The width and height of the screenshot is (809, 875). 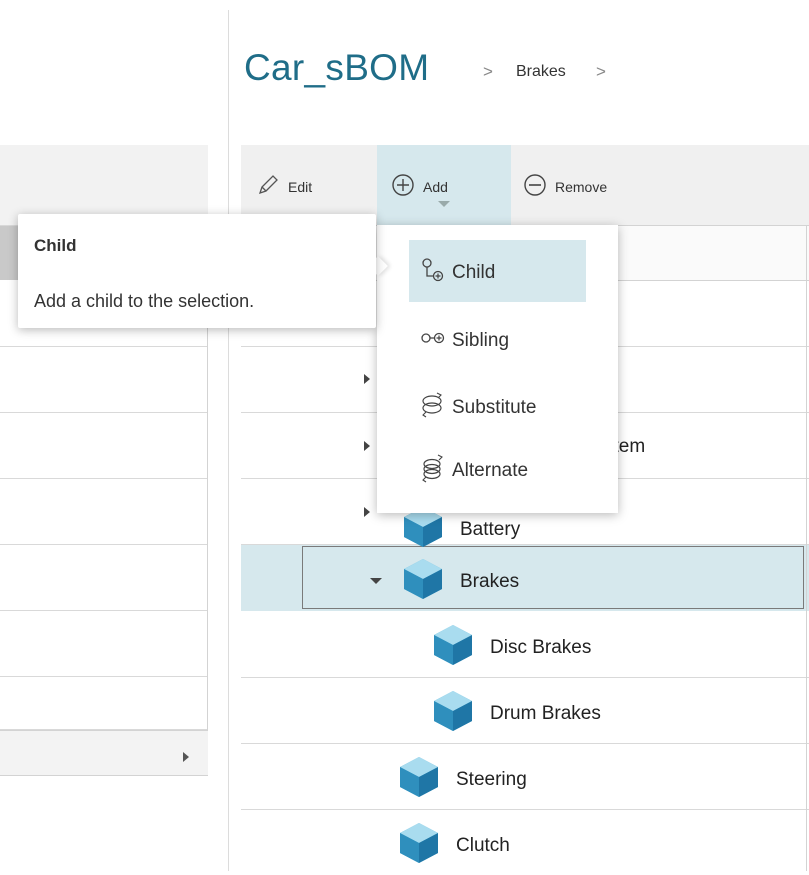 I want to click on menu-item-label: Alternate, so click(x=490, y=470).